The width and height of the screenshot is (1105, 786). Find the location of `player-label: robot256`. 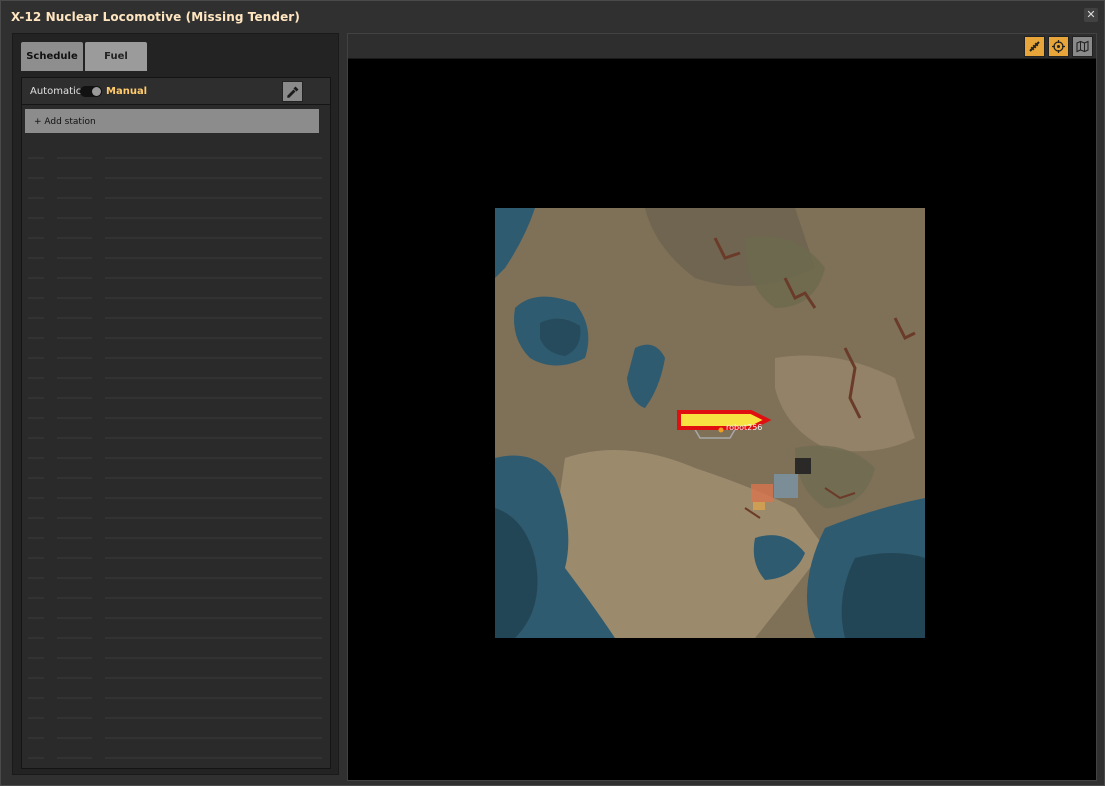

player-label: robot256 is located at coordinates (744, 427).